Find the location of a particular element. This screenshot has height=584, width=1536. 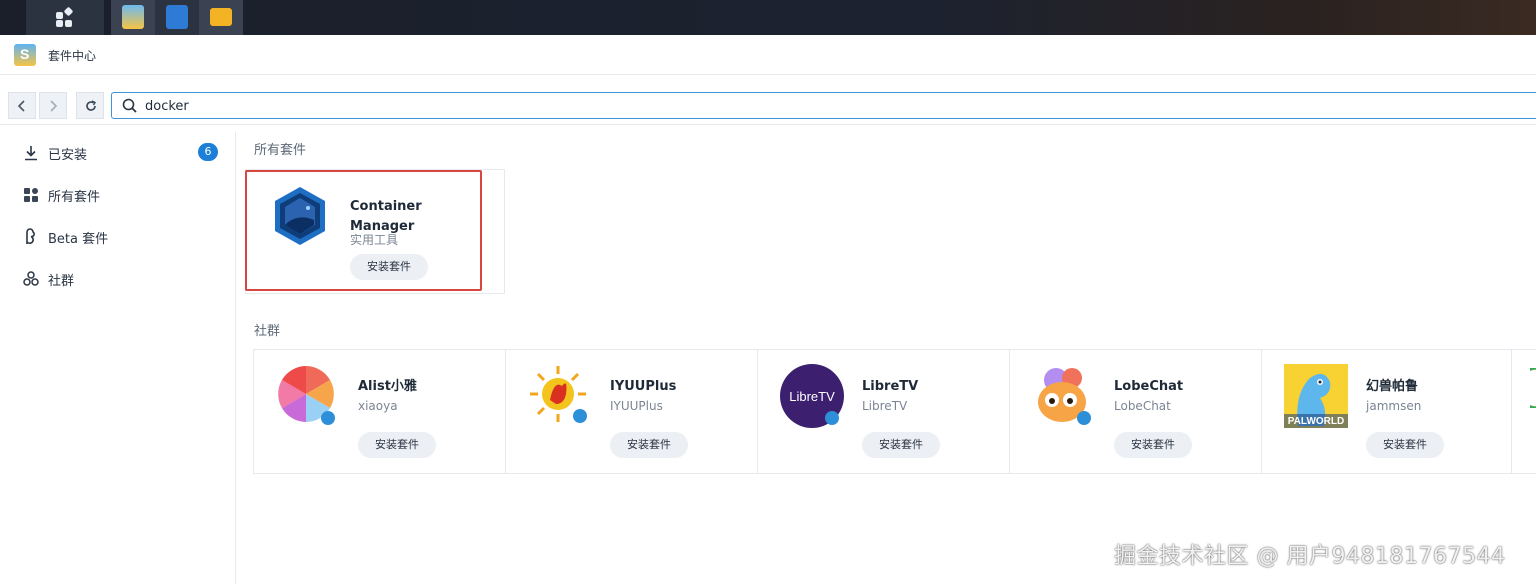

sidebar-item-label: 已安装 is located at coordinates (68, 155).